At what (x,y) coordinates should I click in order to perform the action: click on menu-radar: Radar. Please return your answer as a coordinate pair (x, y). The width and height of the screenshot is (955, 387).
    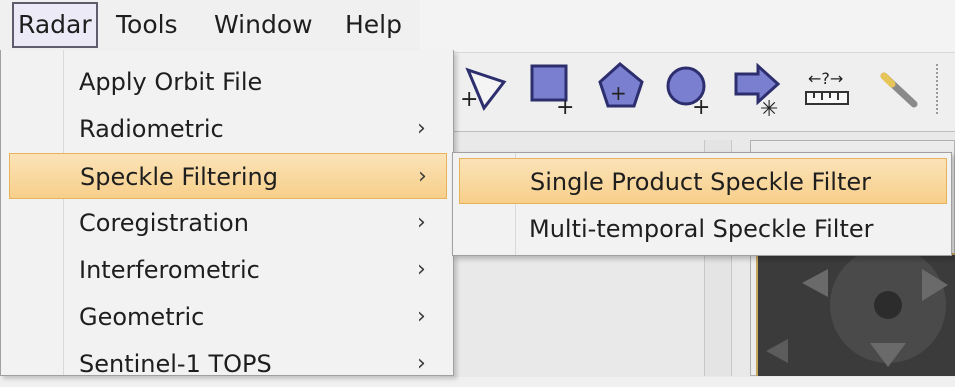
    Looking at the image, I should click on (55, 25).